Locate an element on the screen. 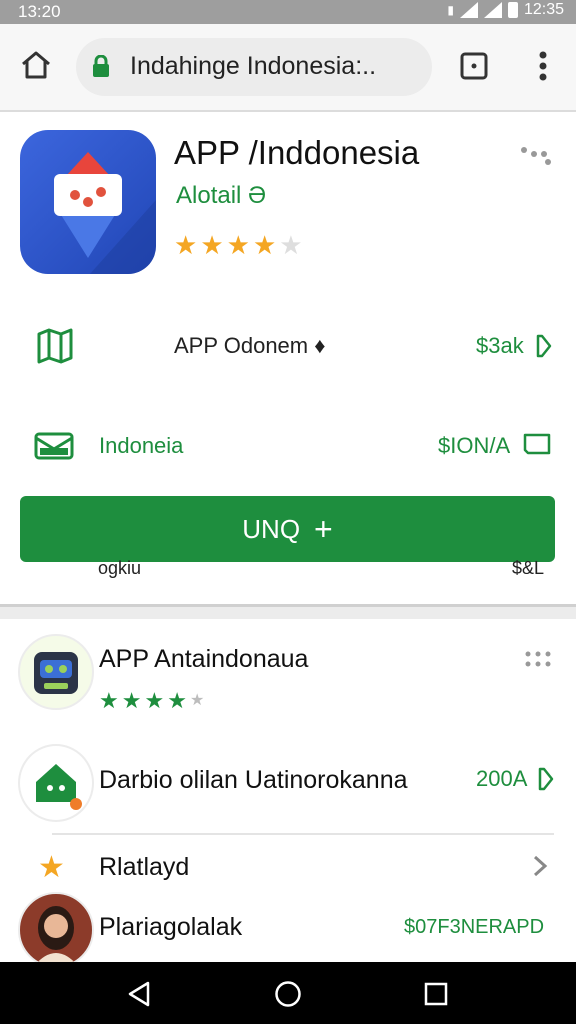 The height and width of the screenshot is (1024, 576). install-subtext-left: ogkiu is located at coordinates (120, 568).